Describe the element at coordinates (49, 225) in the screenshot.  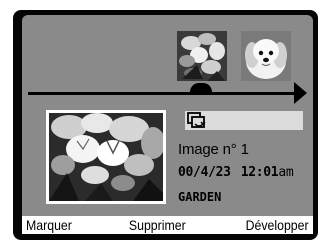
I see `mark-button: Marquer` at that location.